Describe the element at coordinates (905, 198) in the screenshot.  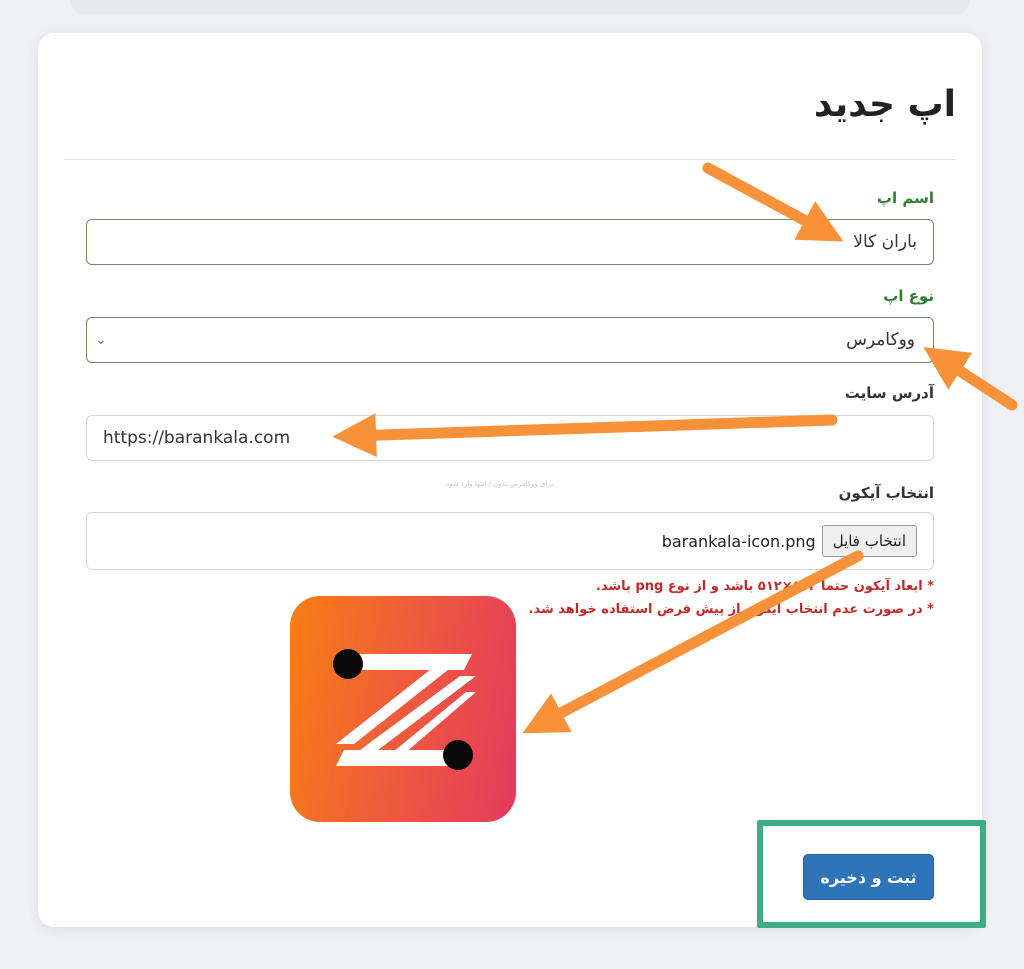
I see `app-name-label: اسم اپ` at that location.